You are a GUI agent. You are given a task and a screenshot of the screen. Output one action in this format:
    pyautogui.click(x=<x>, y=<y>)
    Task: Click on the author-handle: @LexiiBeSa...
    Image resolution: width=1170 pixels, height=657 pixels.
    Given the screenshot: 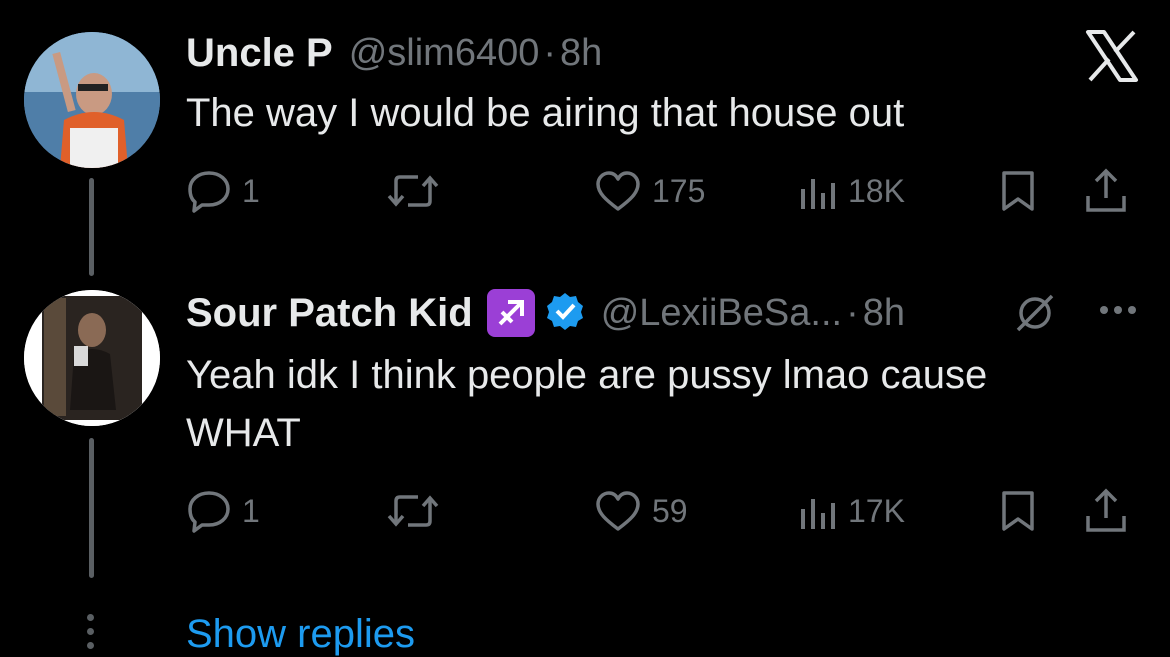 What is the action you would take?
    pyautogui.click(x=721, y=313)
    